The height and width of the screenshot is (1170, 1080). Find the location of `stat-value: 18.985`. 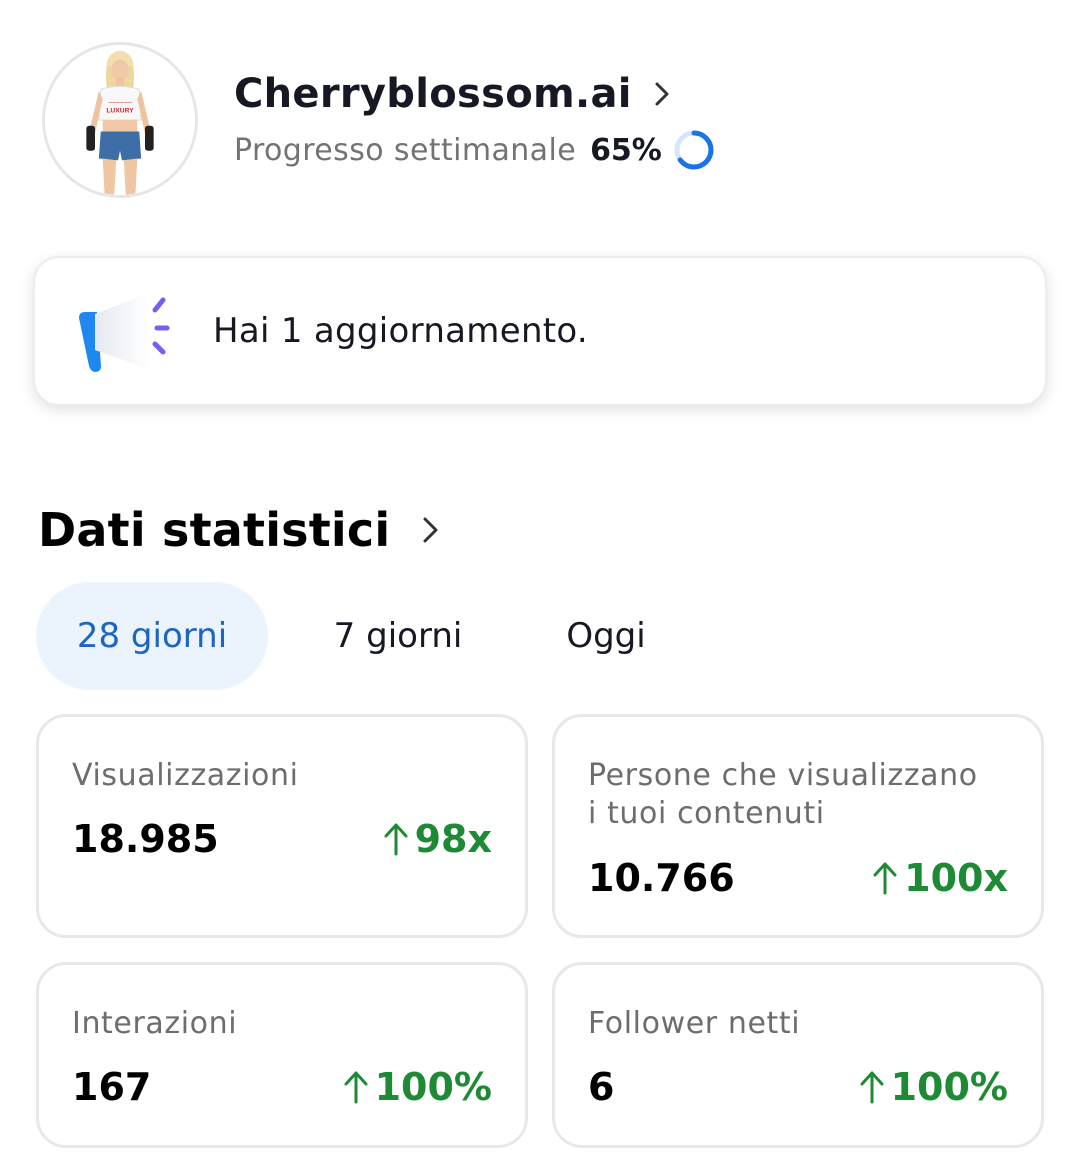

stat-value: 18.985 is located at coordinates (145, 839).